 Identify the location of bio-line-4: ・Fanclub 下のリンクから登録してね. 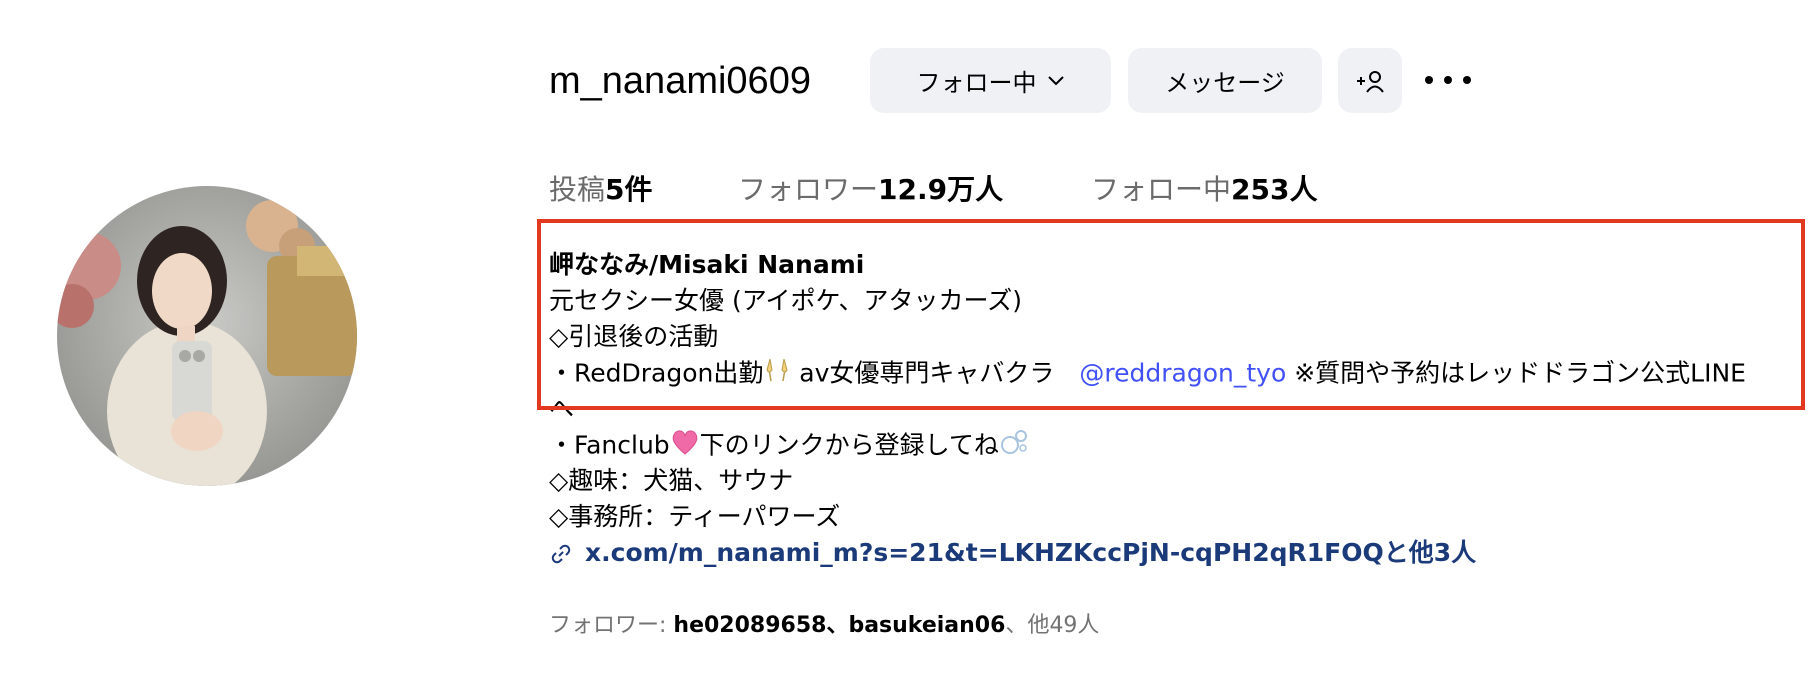
(789, 446).